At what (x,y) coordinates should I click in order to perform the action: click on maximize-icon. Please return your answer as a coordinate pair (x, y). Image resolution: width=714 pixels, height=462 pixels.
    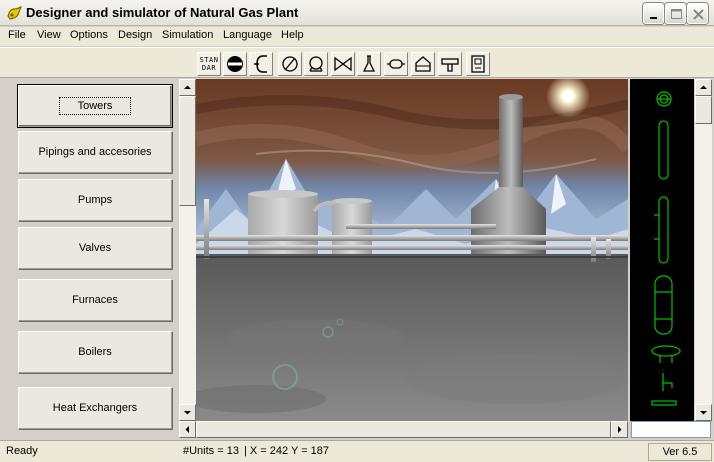
    Looking at the image, I should click on (676, 14).